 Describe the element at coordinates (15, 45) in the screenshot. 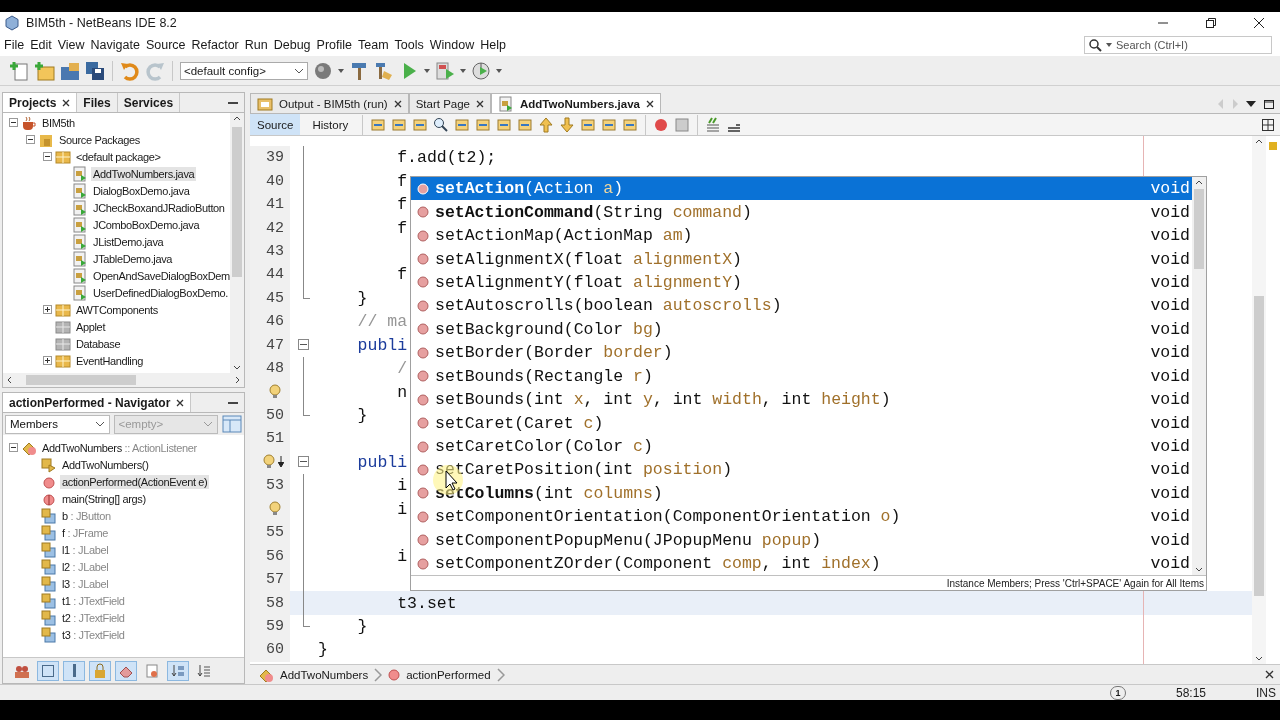

I see `menu-item: File` at that location.